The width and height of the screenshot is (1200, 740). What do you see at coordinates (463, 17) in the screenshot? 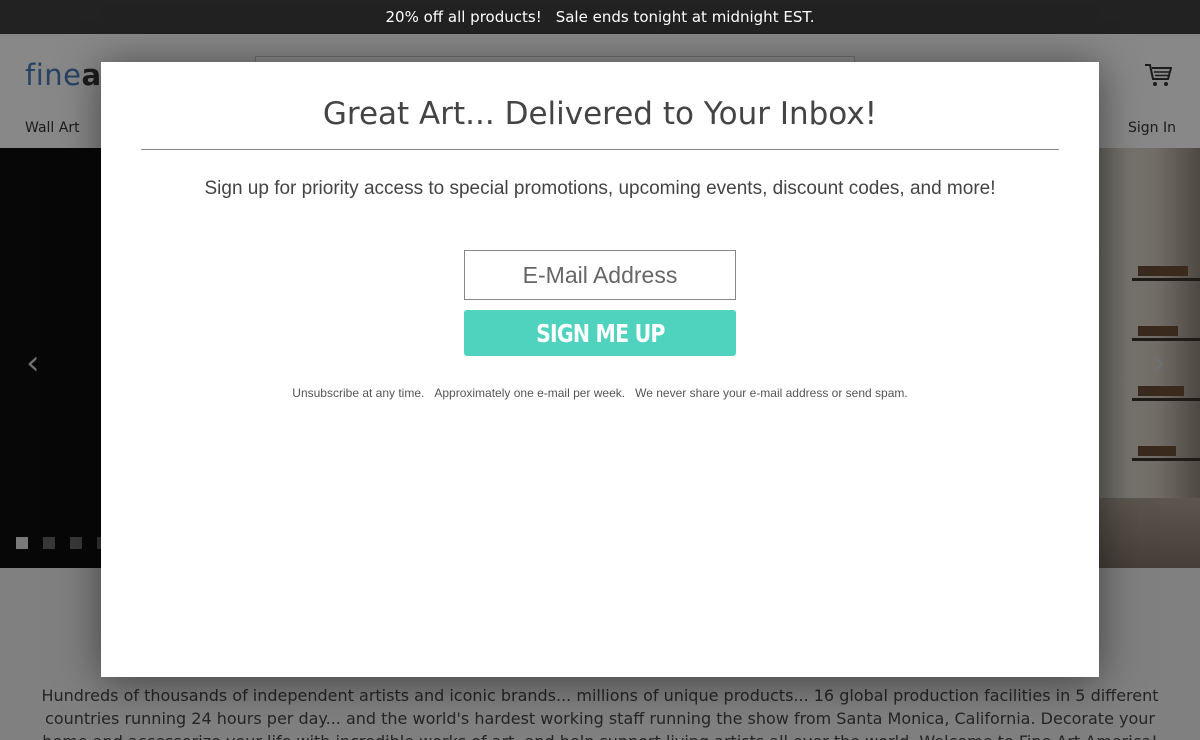
I see `promo-discount-text: 20% off all products!` at bounding box center [463, 17].